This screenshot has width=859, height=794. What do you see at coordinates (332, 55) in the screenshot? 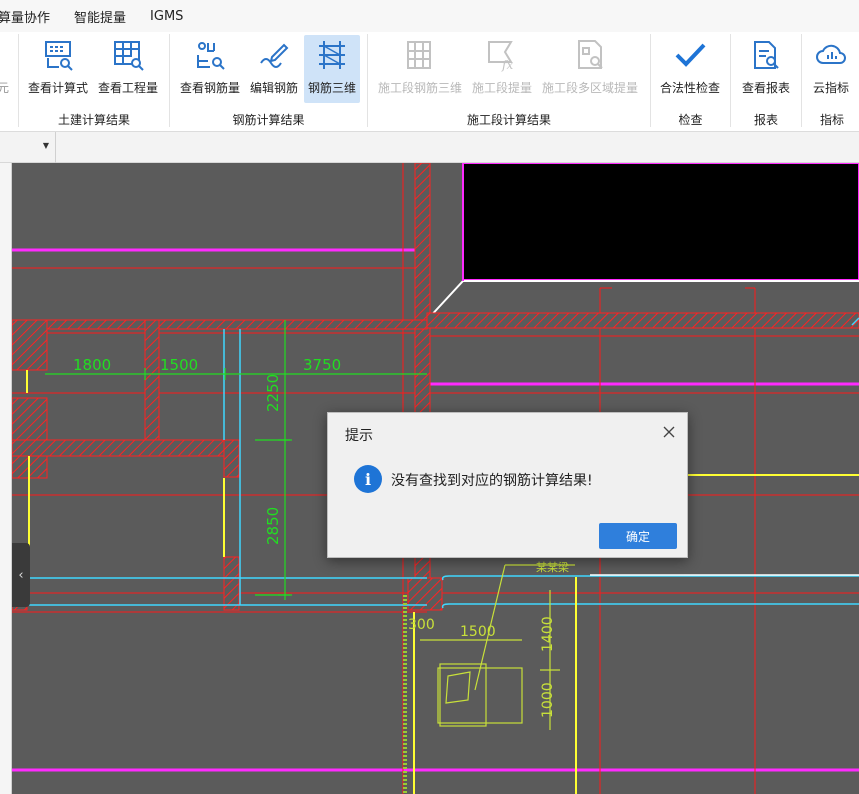
I see `rebar-3d-icon` at bounding box center [332, 55].